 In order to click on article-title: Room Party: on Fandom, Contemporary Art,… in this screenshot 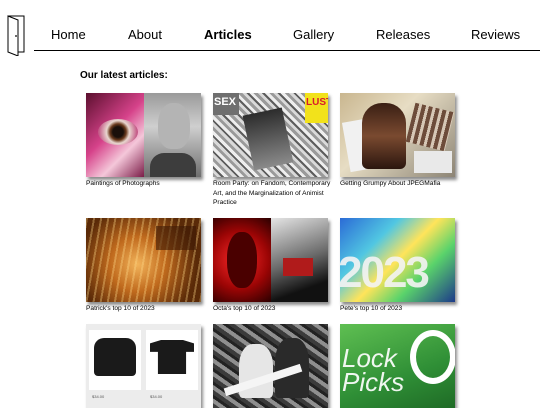, I will do `click(272, 193)`.